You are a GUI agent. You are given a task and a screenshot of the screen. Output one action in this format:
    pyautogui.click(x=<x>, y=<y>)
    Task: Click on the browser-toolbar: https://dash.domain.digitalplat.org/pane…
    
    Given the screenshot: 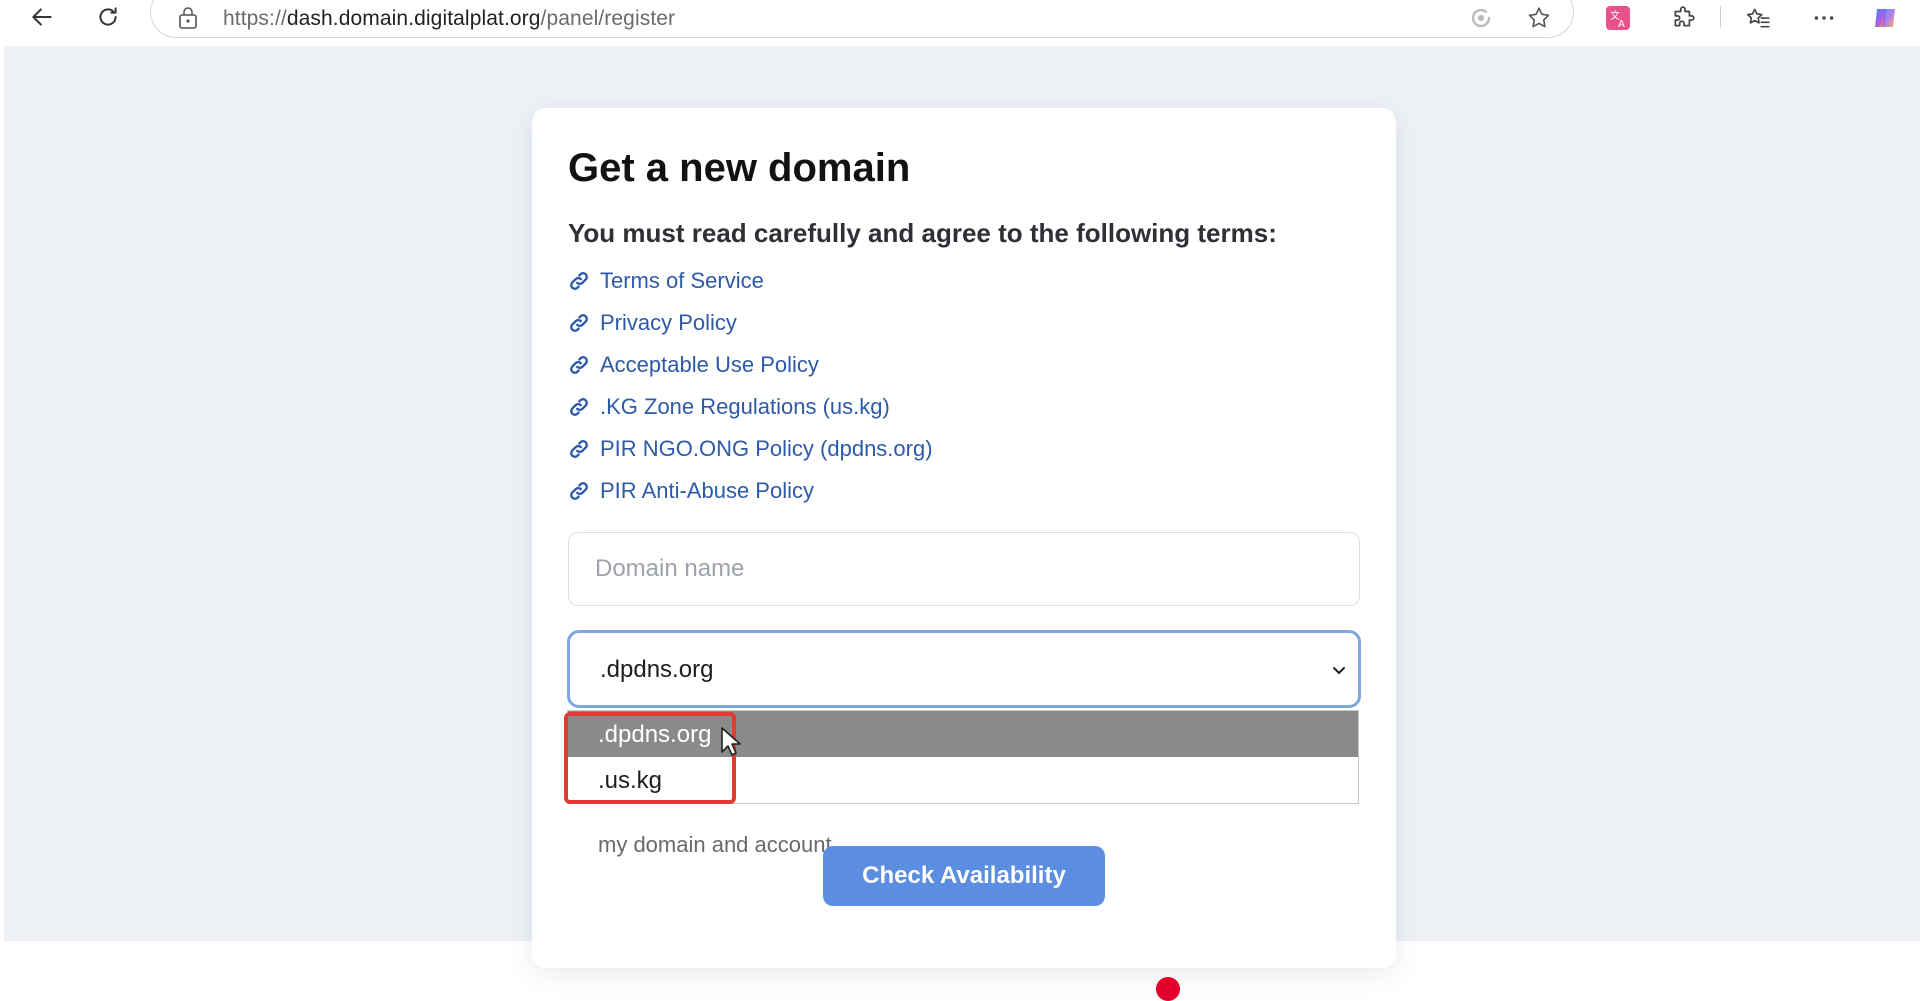 What is the action you would take?
    pyautogui.click(x=960, y=23)
    